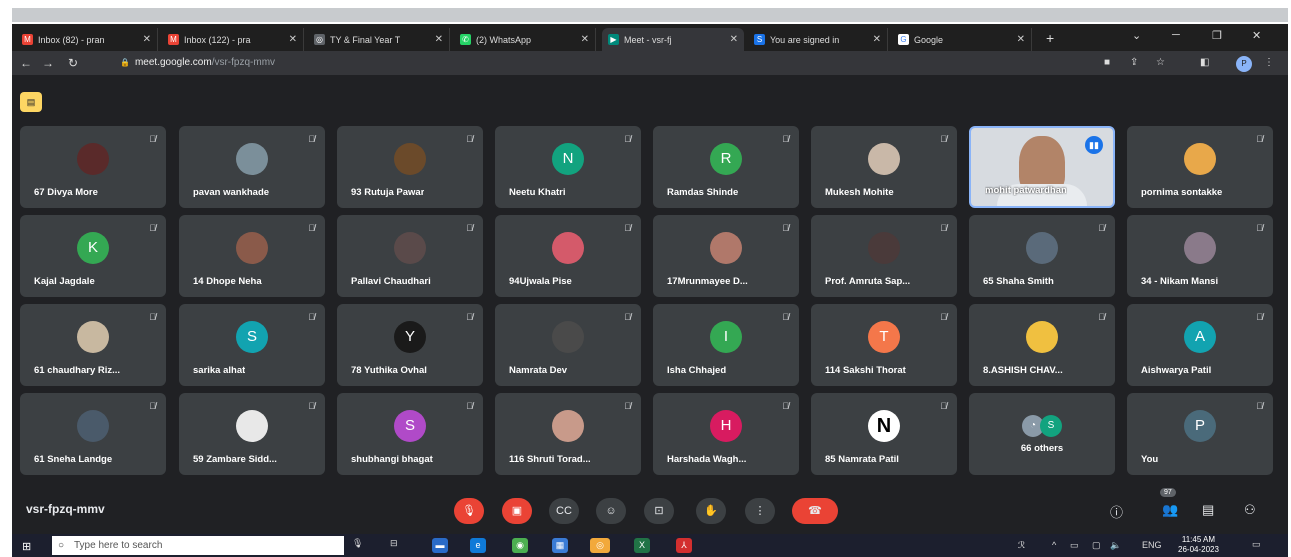 Image resolution: width=1291 pixels, height=557 pixels. I want to click on windows-start-icon: ⊞, so click(26, 546).